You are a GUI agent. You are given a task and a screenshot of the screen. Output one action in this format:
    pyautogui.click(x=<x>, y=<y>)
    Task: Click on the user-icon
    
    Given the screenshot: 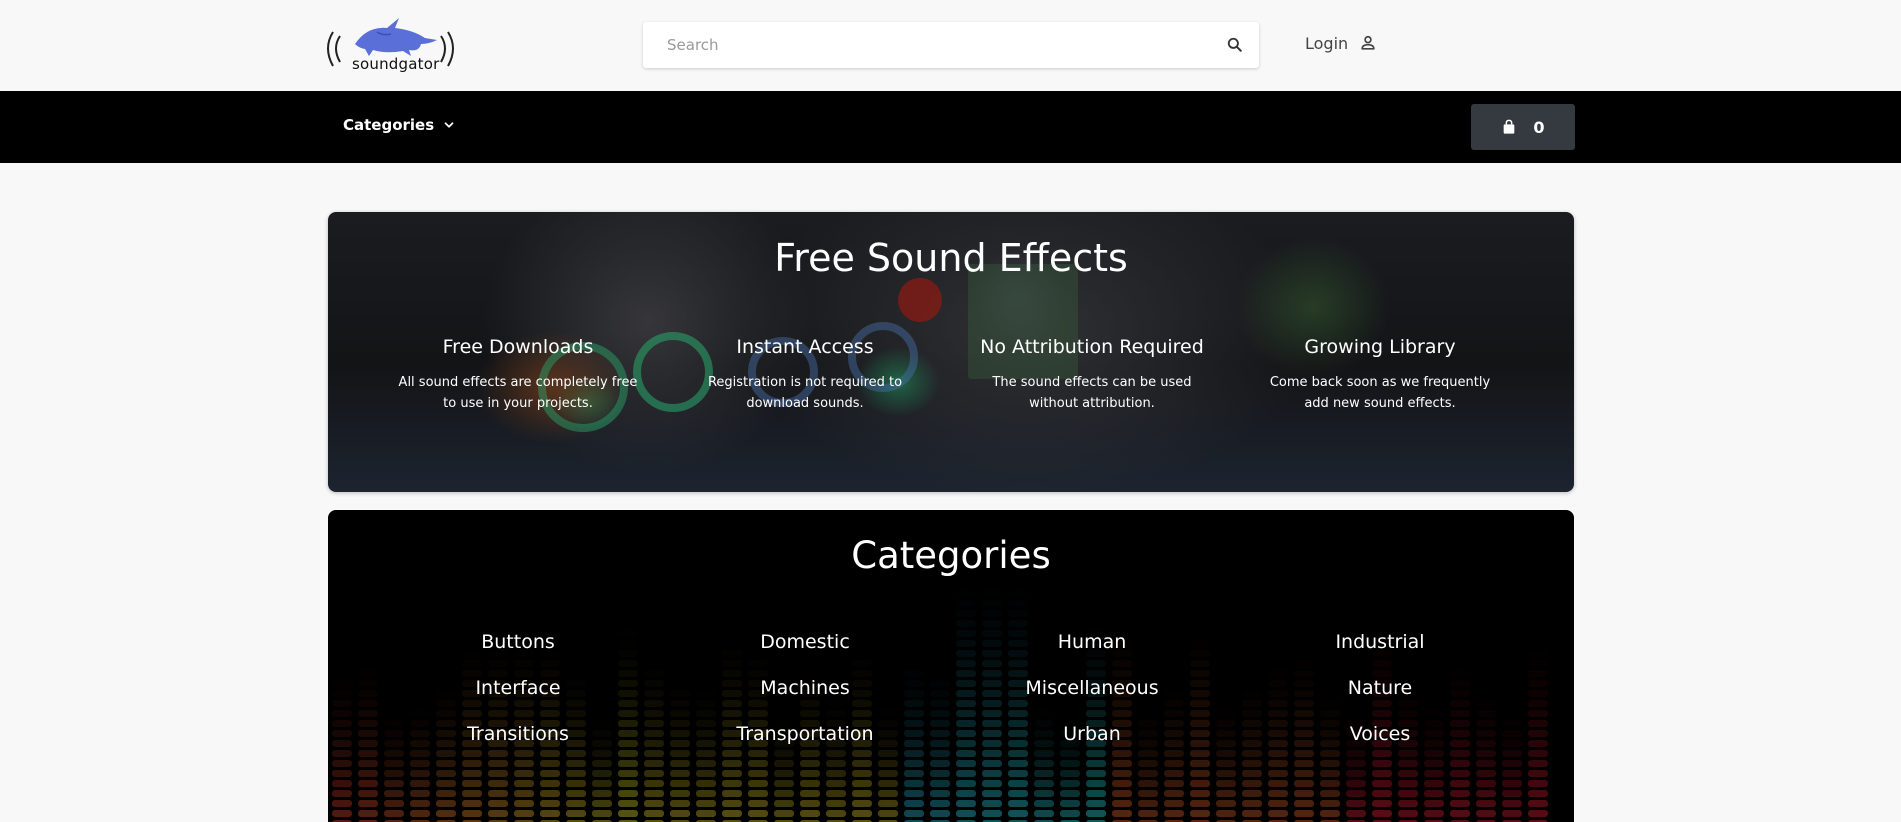 What is the action you would take?
    pyautogui.click(x=1368, y=42)
    